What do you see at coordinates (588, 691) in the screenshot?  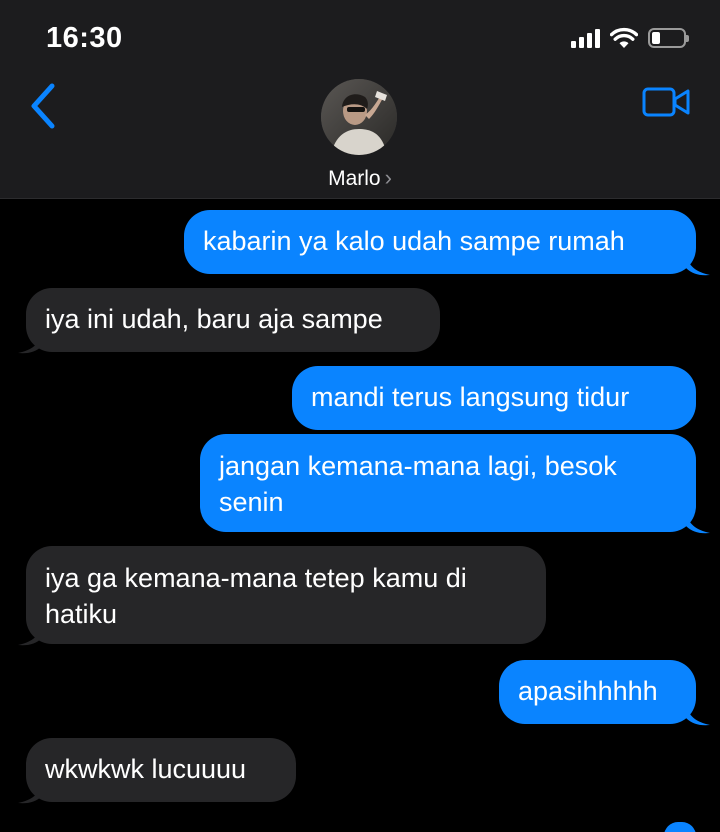 I see `message-text: apasihhhhh` at bounding box center [588, 691].